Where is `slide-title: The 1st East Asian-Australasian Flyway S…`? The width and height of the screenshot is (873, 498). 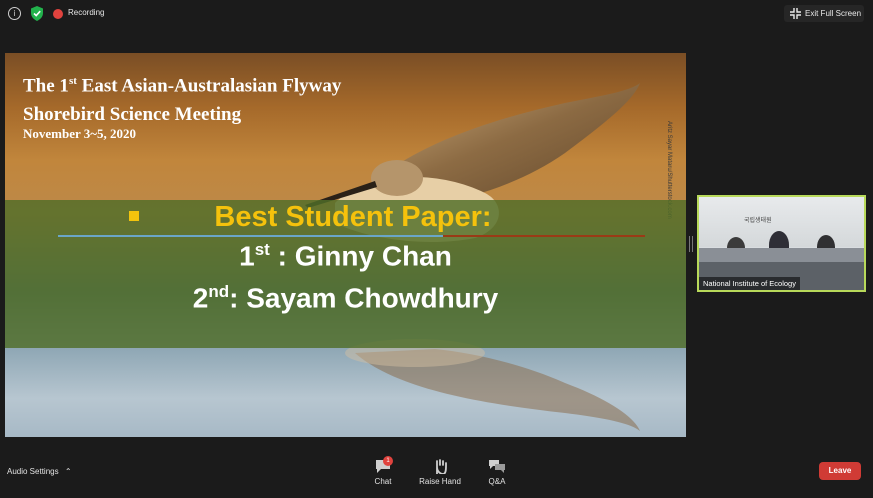
slide-title: The 1st East Asian-Australasian Flyway S… is located at coordinates (182, 98).